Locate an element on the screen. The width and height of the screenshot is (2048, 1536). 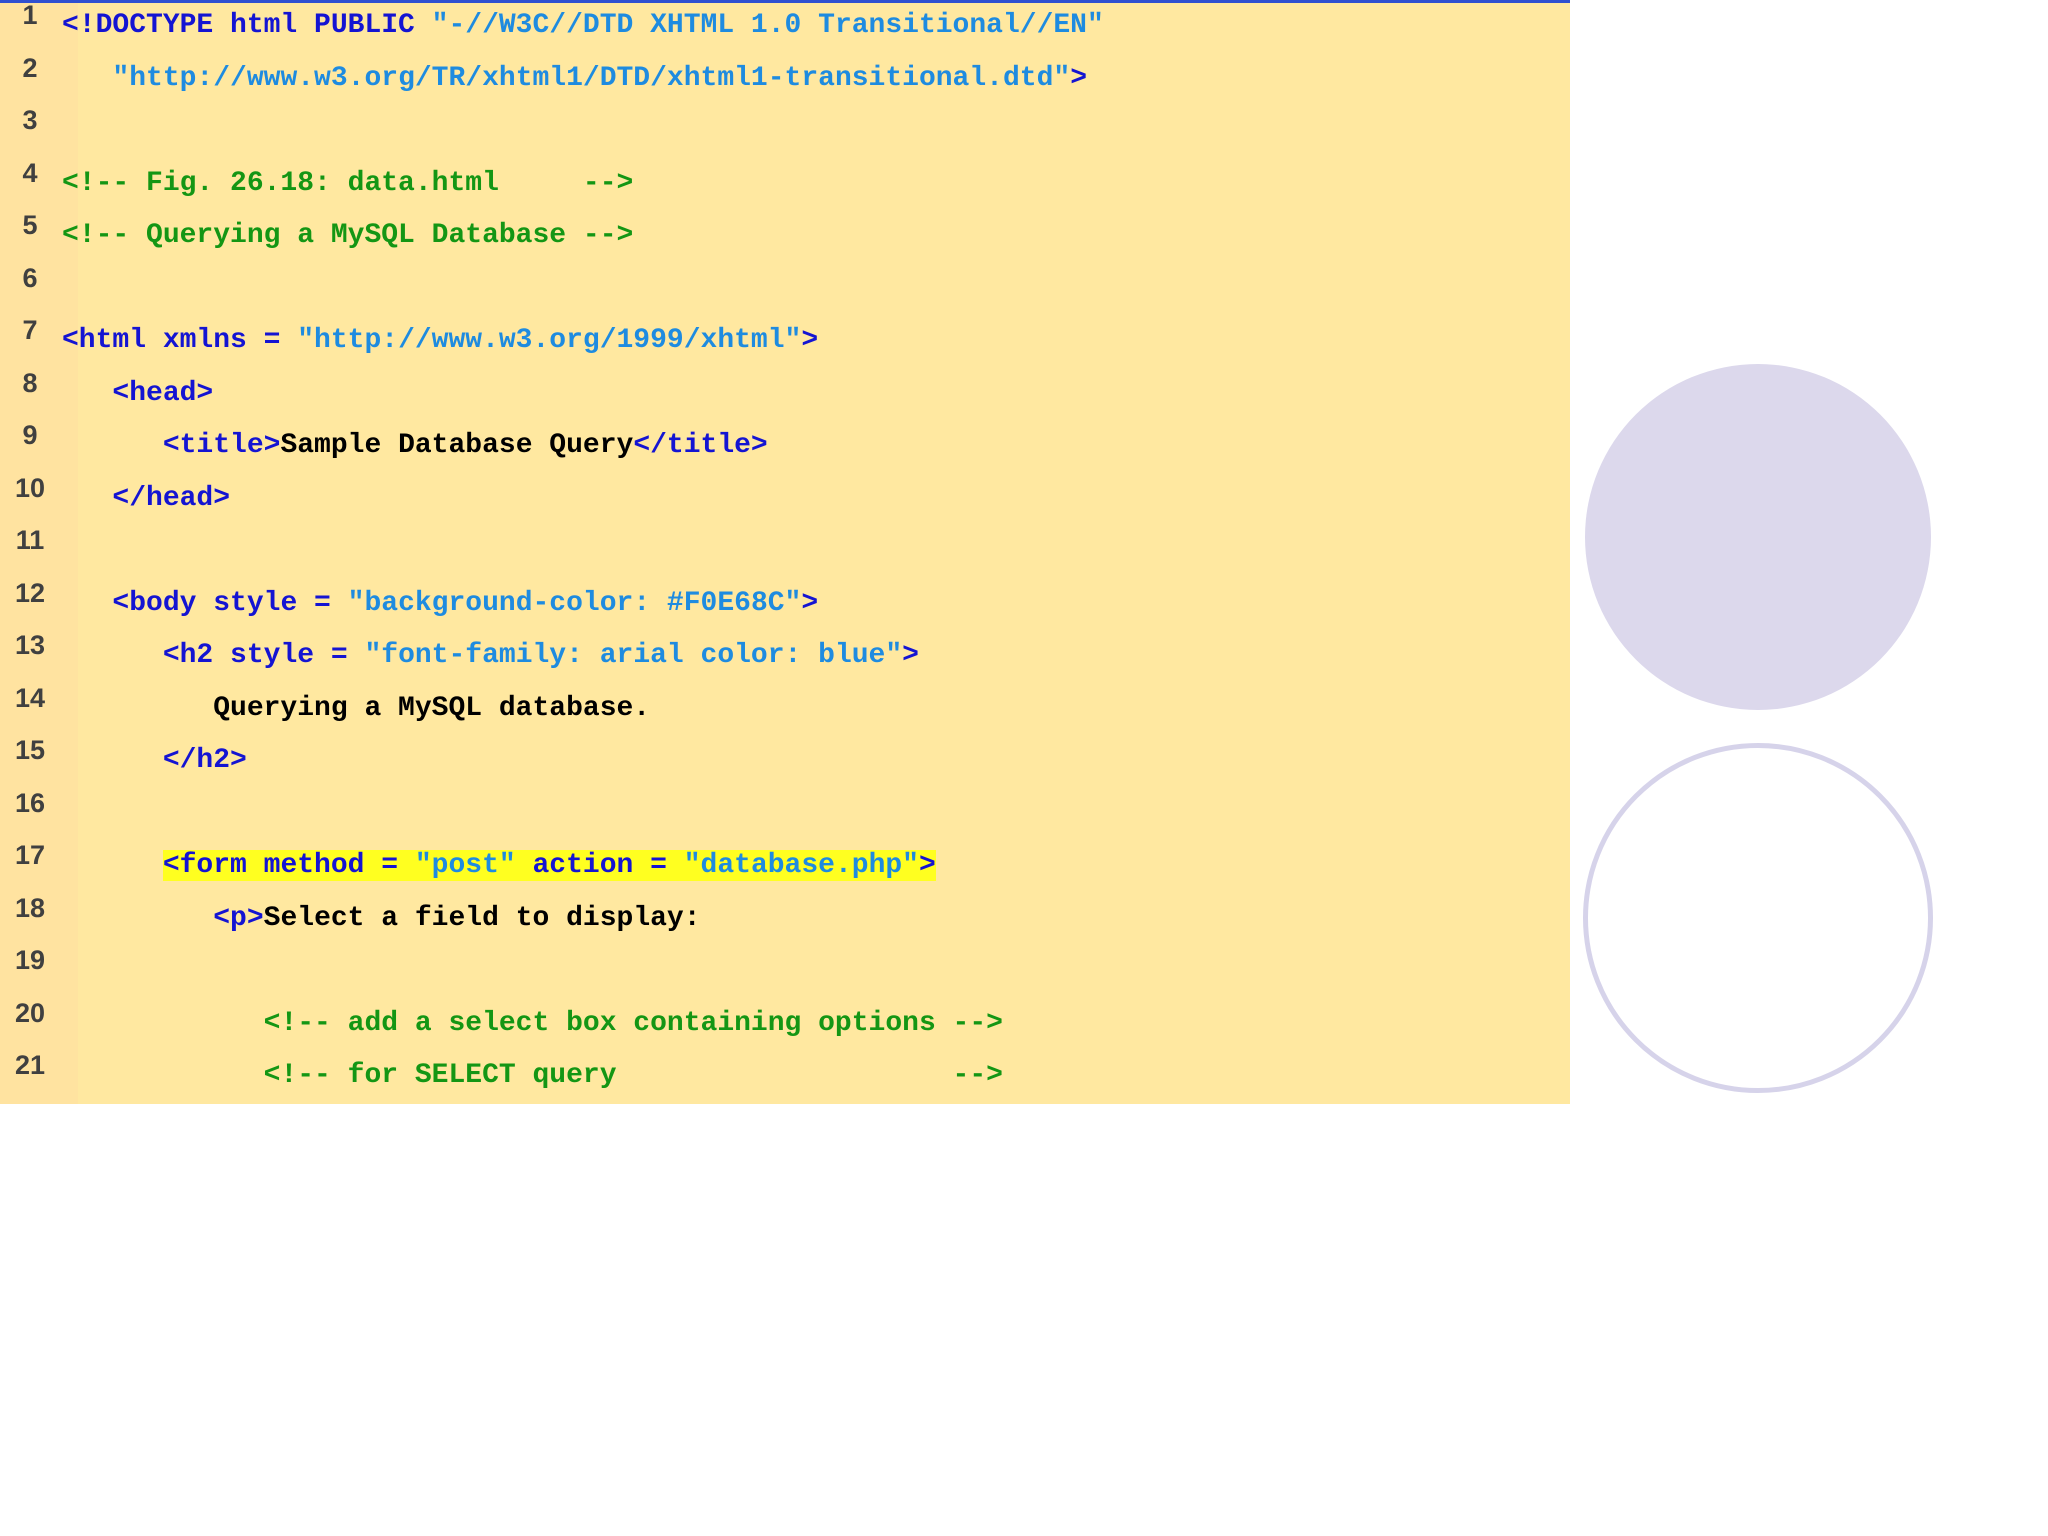
code-line: 21 <!-- for SELECT query --> is located at coordinates (785, 1079).